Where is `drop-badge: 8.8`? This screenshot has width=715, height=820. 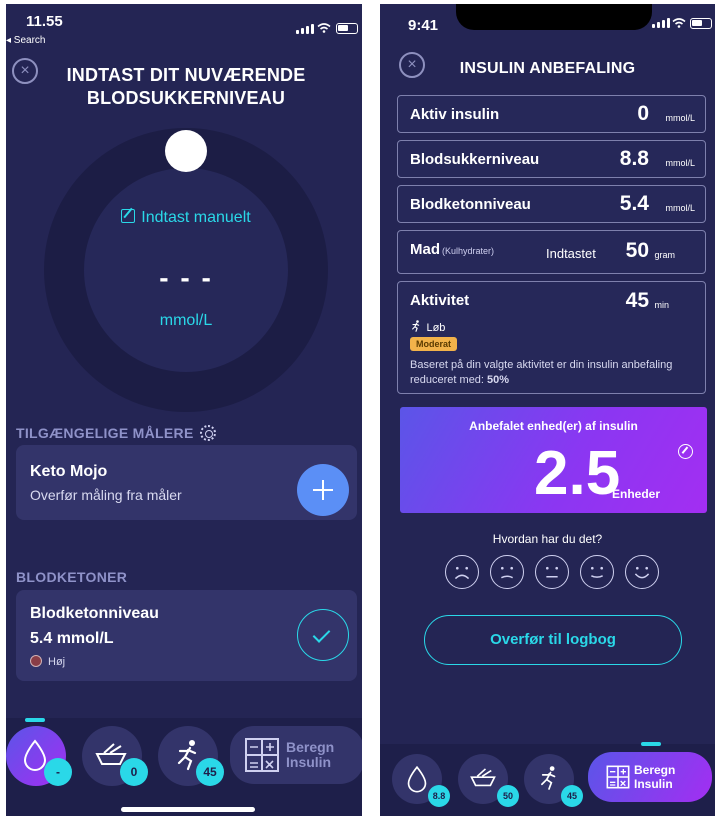
drop-badge: 8.8 is located at coordinates (439, 796).